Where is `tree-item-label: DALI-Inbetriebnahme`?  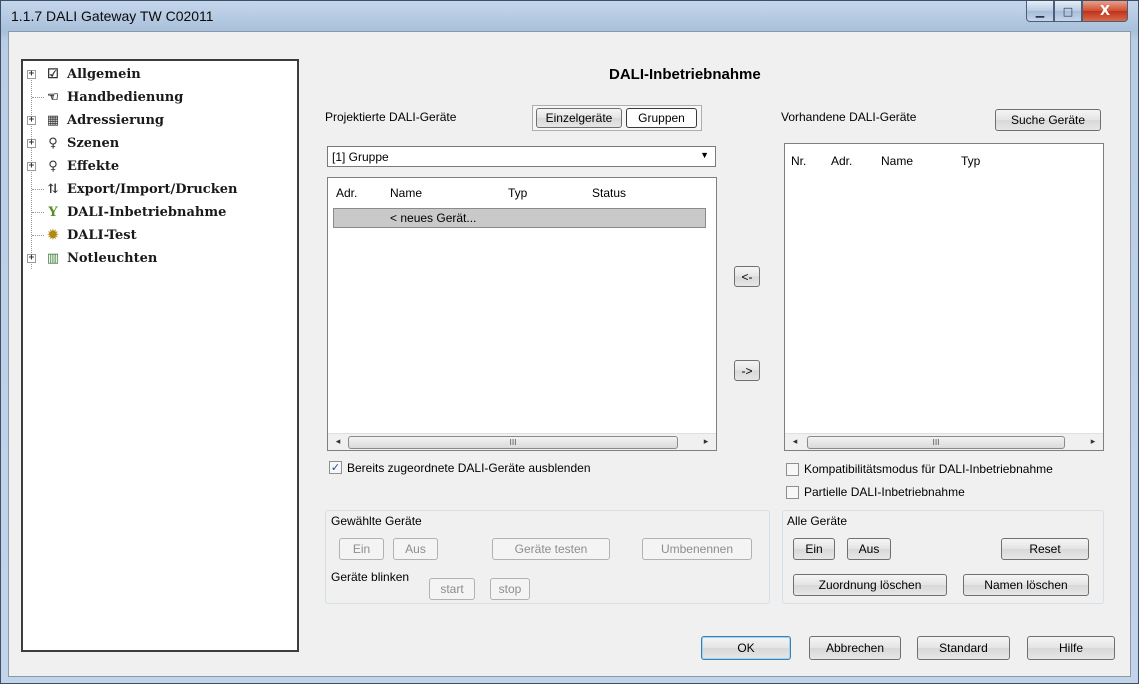
tree-item-label: DALI-Inbetriebnahme is located at coordinates (147, 212).